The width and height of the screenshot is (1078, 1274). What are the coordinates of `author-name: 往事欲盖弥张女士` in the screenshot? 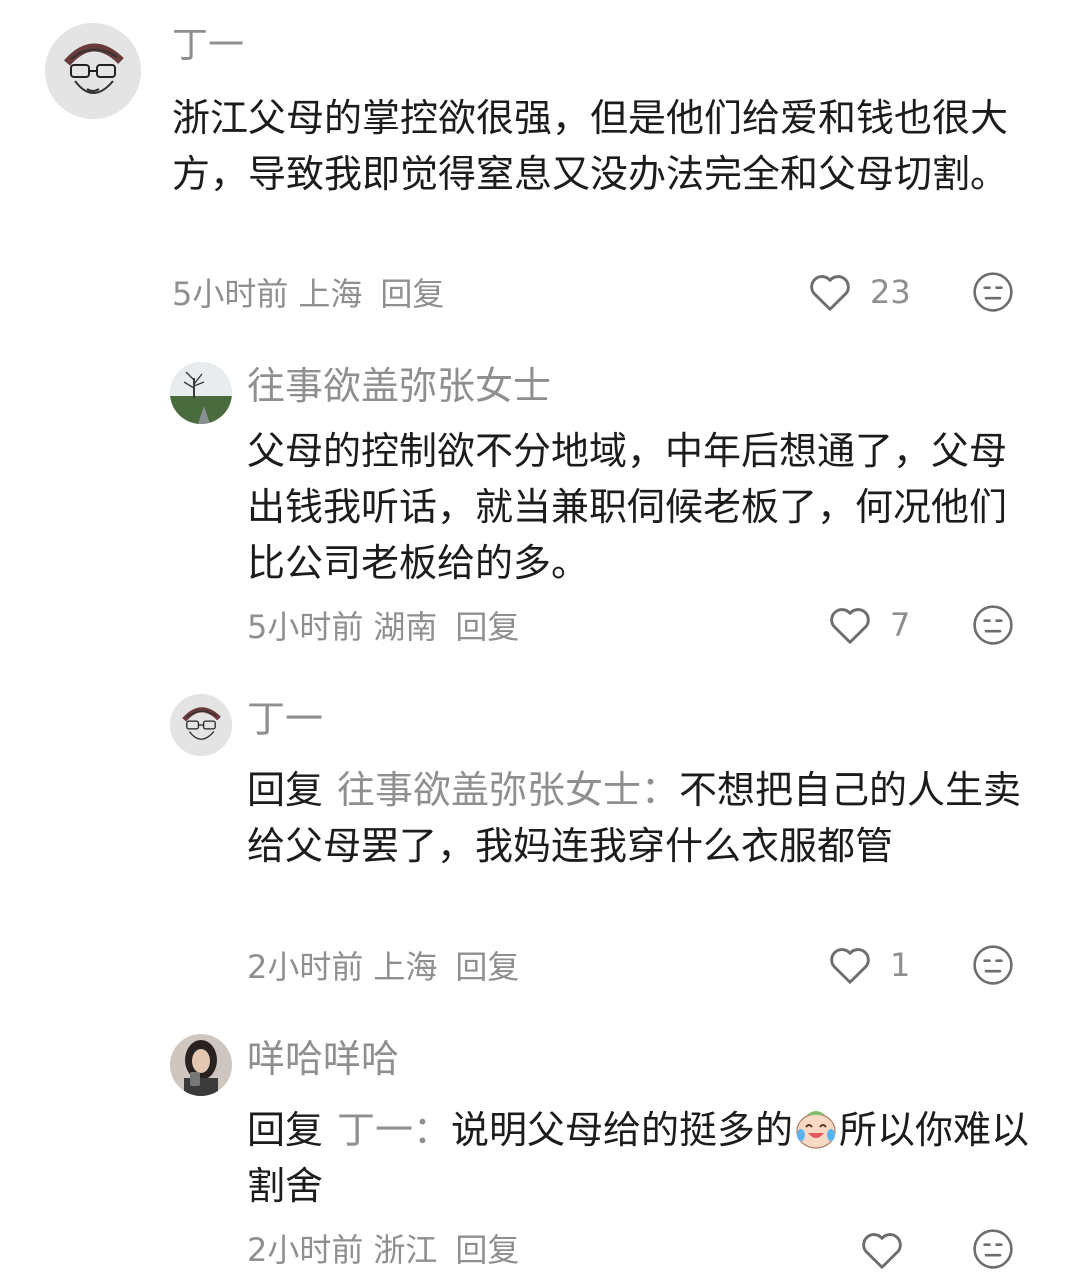 It's located at (399, 386).